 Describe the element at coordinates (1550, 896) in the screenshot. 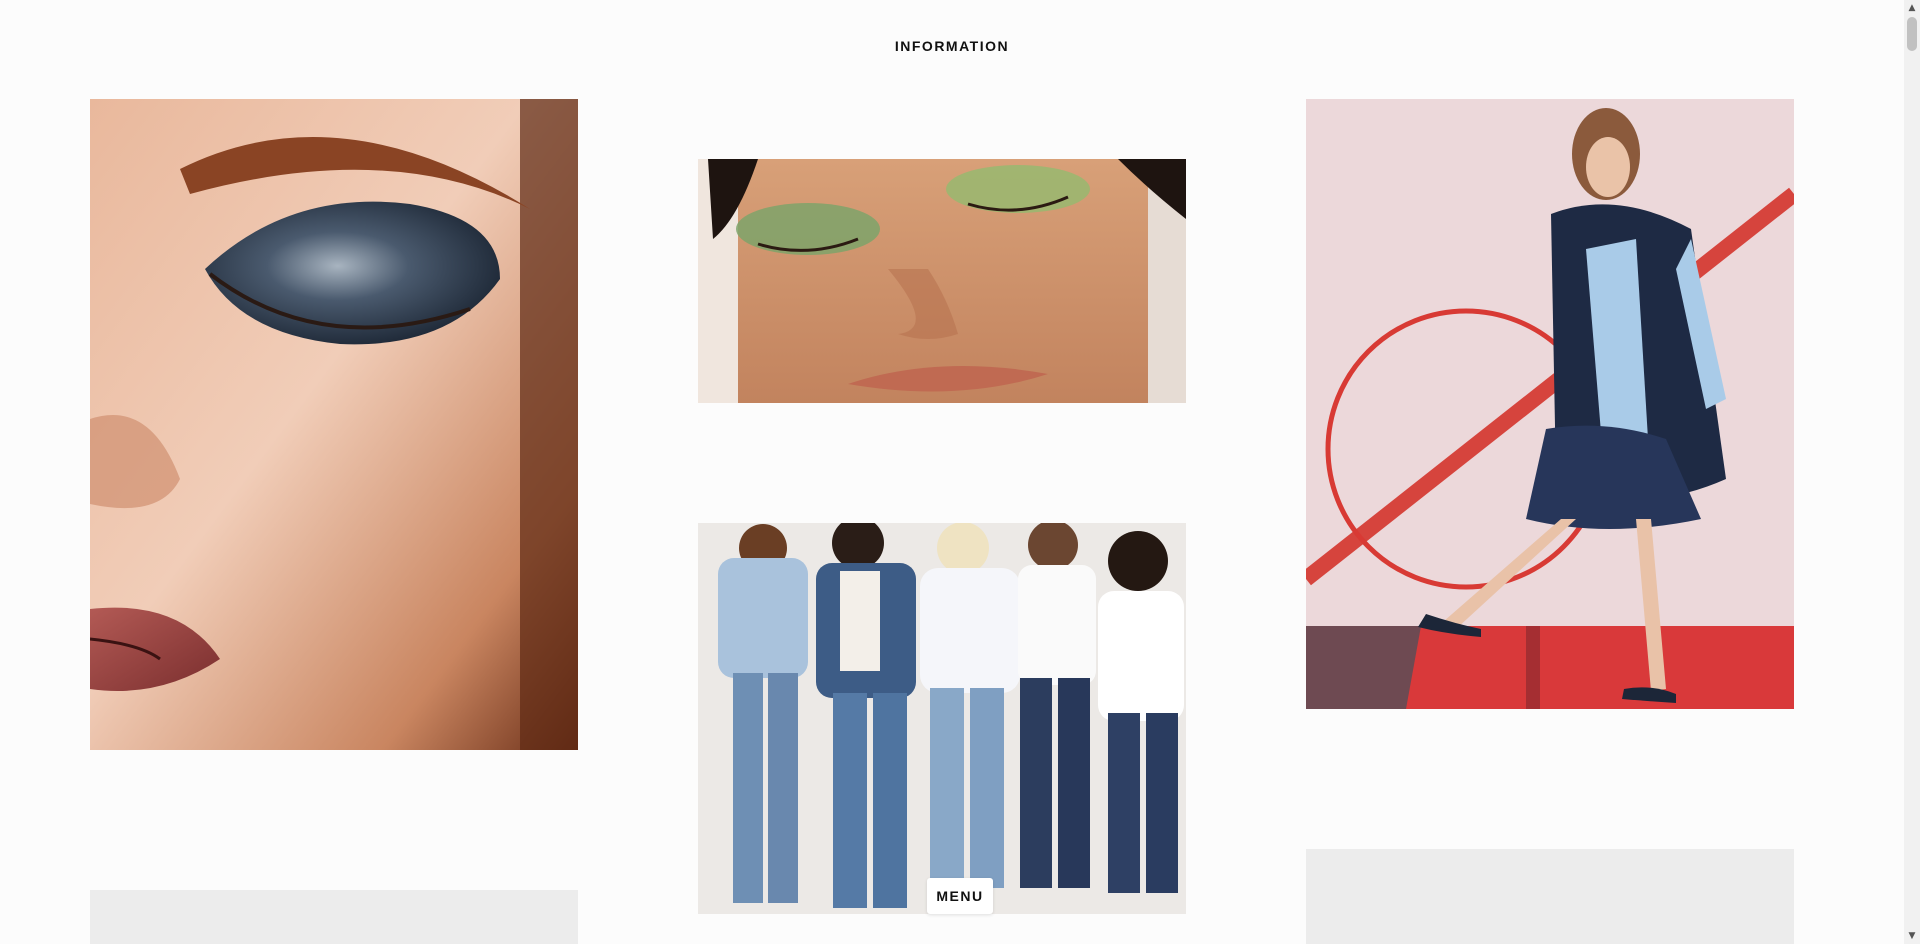

I see `gallery-image-placeholder-right` at that location.